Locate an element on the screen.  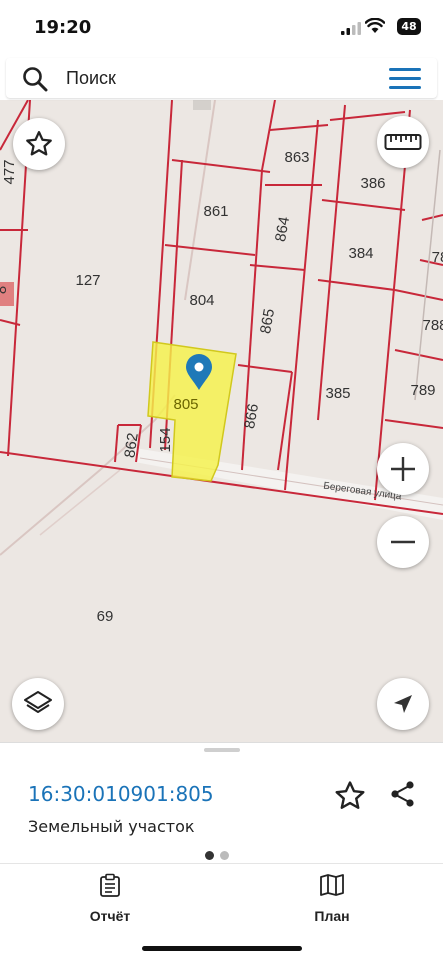
parcel-label: 861 is located at coordinates (215, 211).